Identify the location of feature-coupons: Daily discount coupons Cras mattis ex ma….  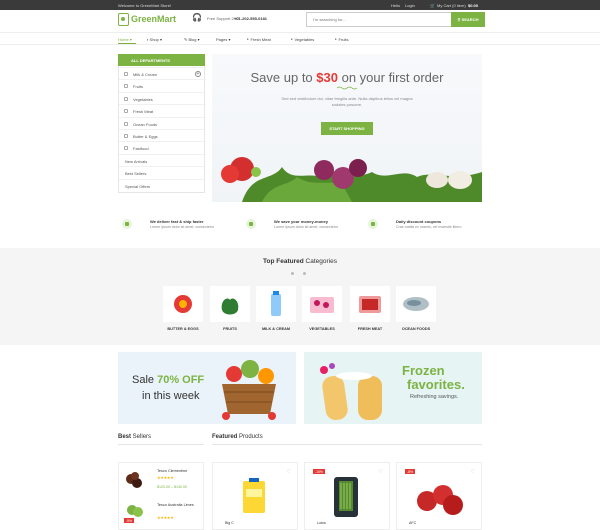
(421, 225).